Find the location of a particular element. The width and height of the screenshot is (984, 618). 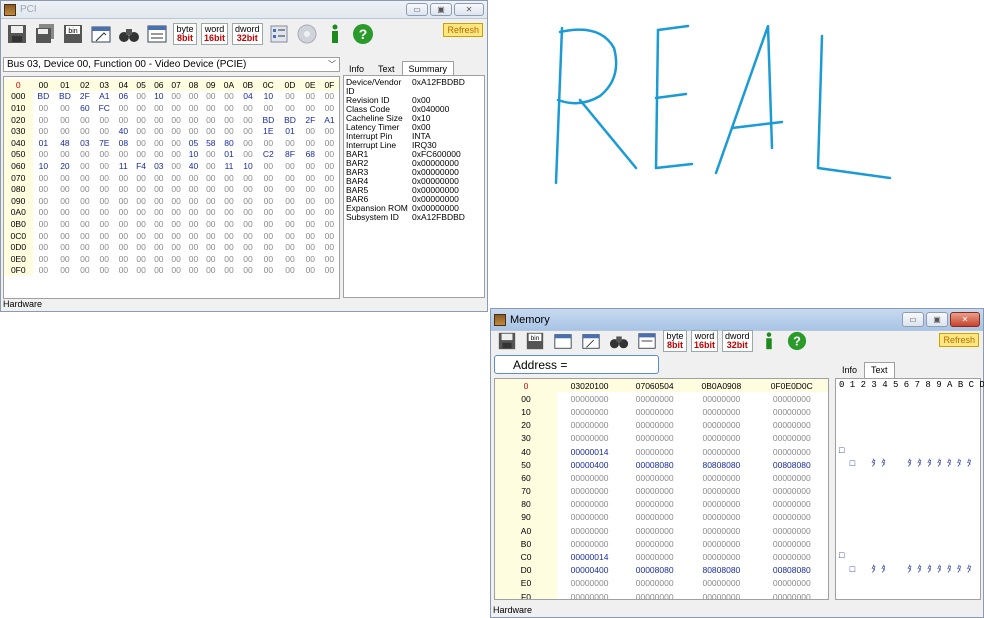

binoculars-icon is located at coordinates (129, 34).